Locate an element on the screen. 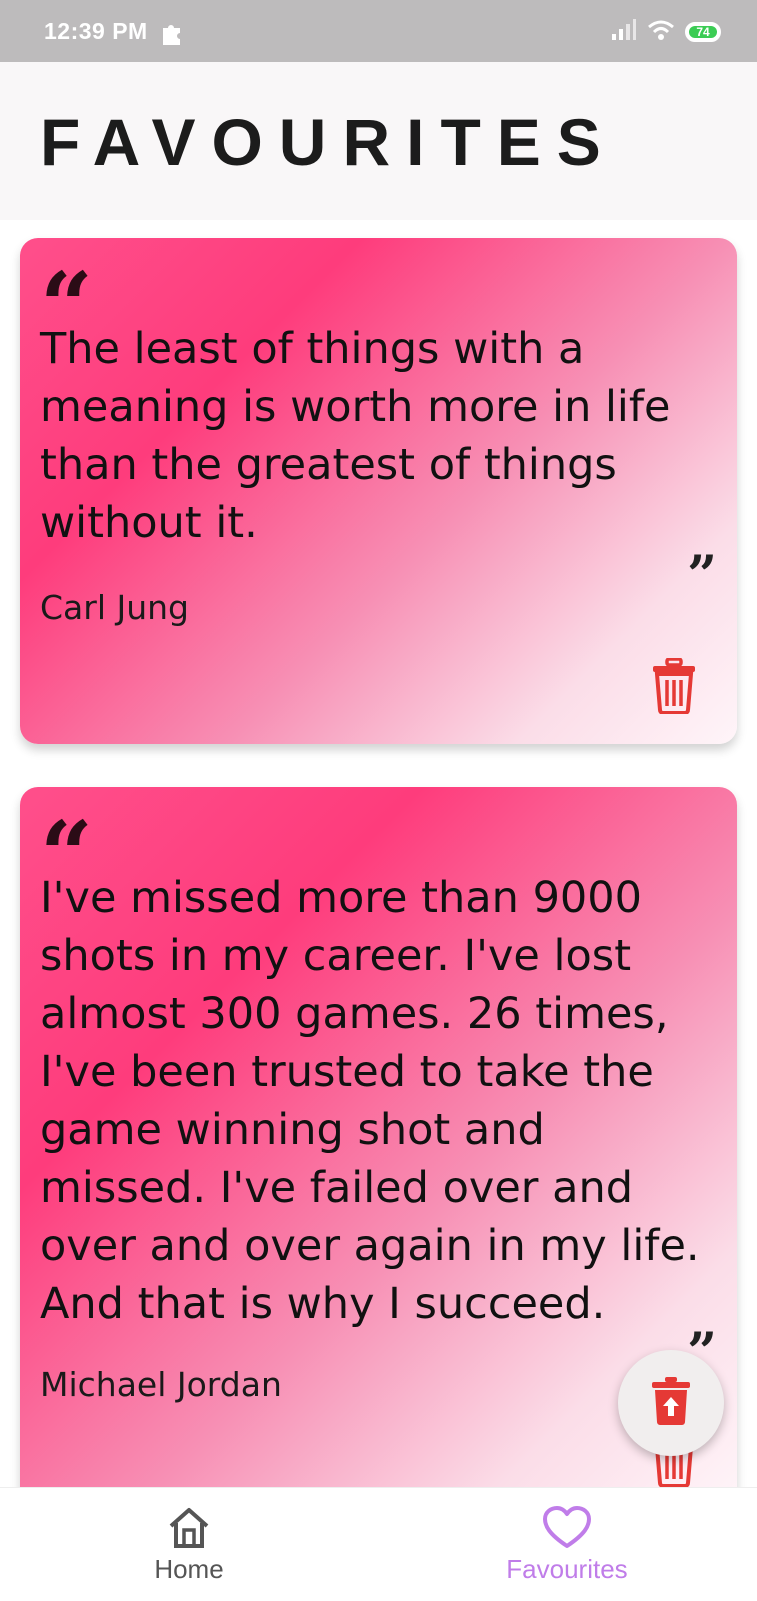  nav-favourites: Favourites is located at coordinates (567, 1544).